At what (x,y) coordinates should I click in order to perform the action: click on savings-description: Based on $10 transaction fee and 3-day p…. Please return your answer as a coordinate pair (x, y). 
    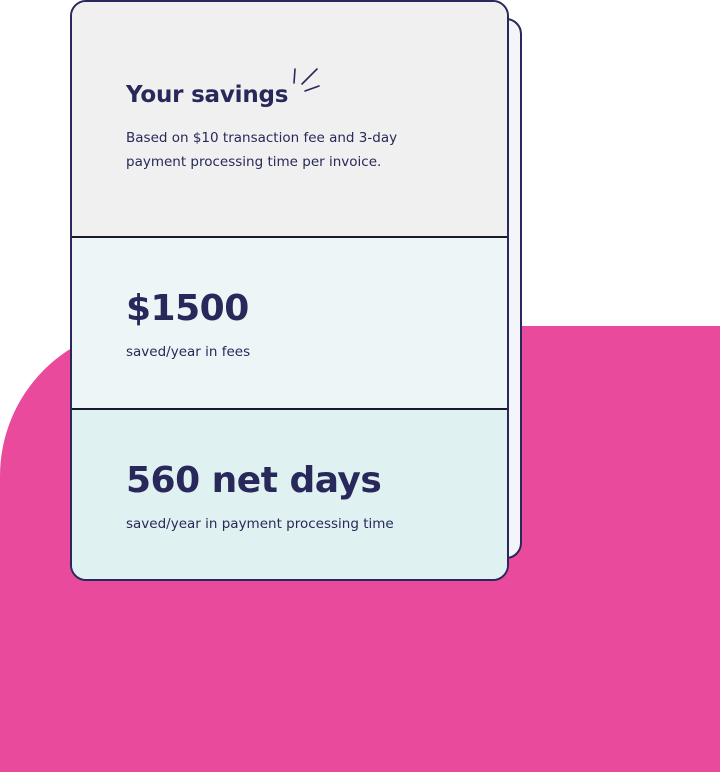
    Looking at the image, I should click on (262, 150).